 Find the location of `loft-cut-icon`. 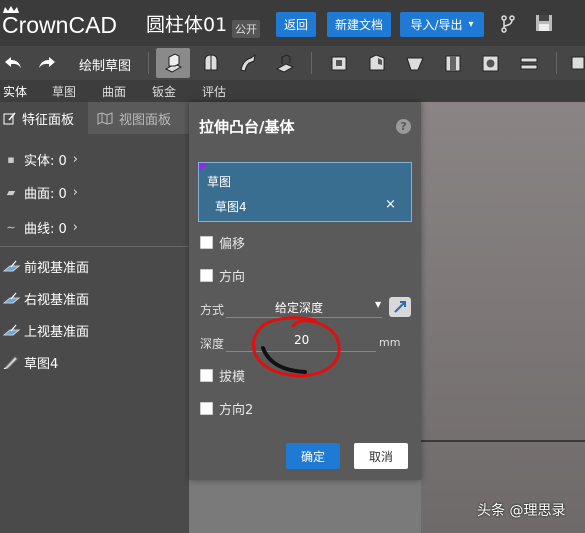

loft-cut-icon is located at coordinates (453, 63).